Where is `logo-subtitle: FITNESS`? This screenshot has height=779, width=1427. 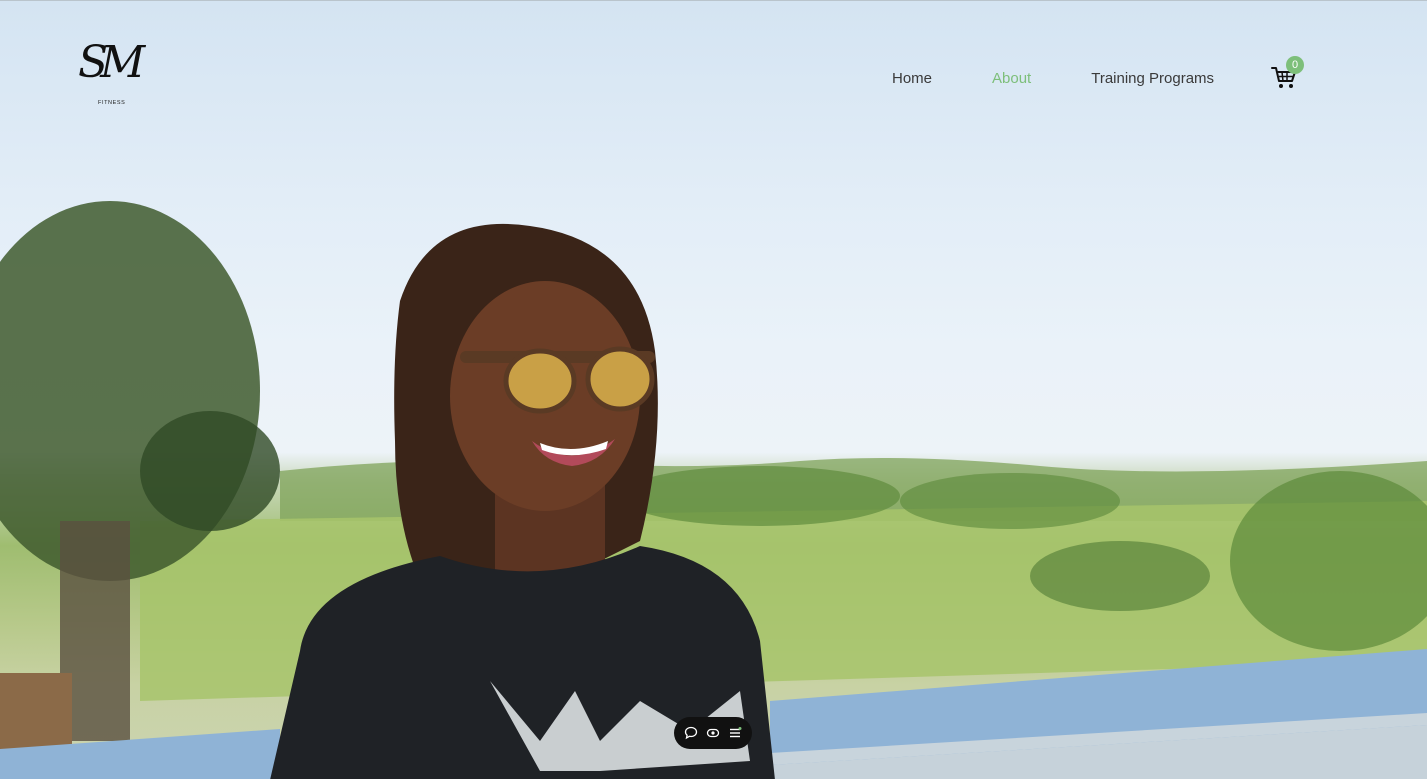
logo-subtitle: FITNESS is located at coordinates (112, 103).